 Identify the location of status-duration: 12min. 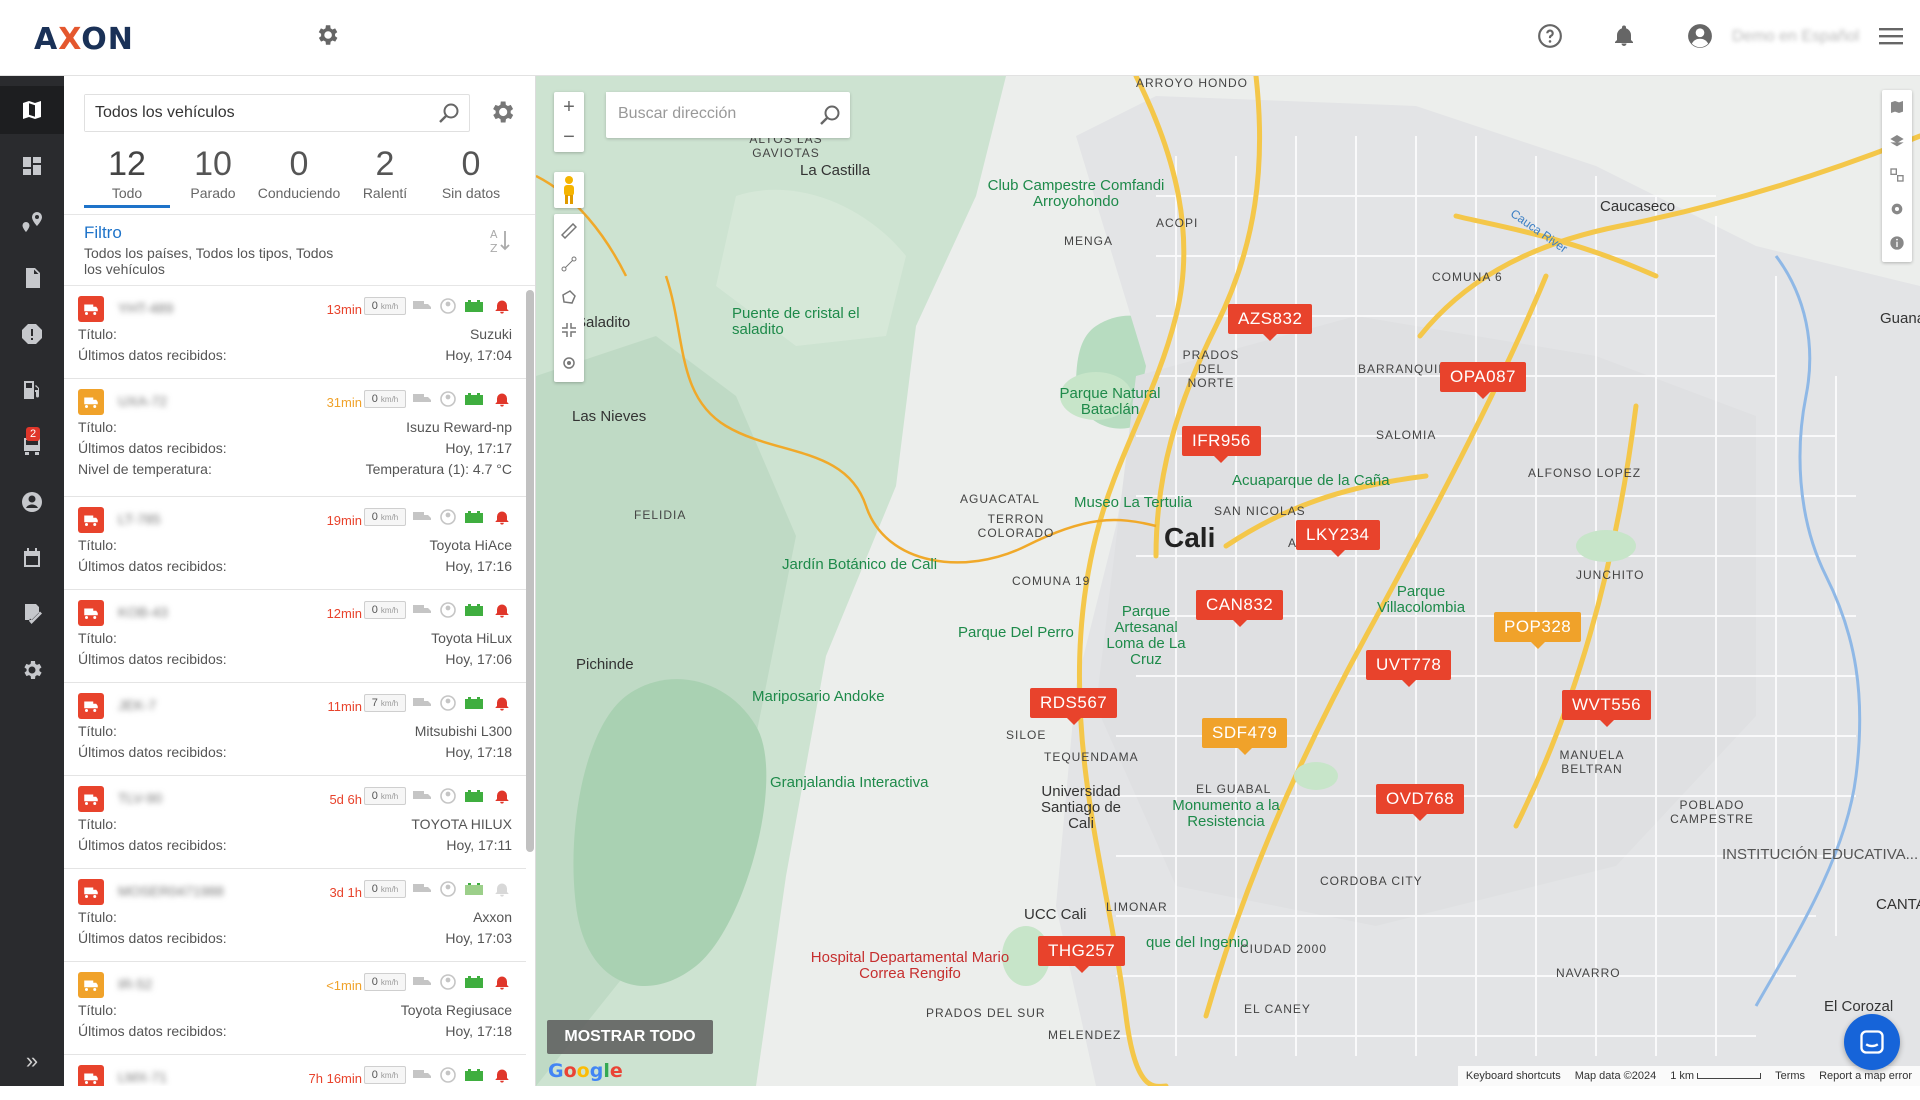
(344, 613).